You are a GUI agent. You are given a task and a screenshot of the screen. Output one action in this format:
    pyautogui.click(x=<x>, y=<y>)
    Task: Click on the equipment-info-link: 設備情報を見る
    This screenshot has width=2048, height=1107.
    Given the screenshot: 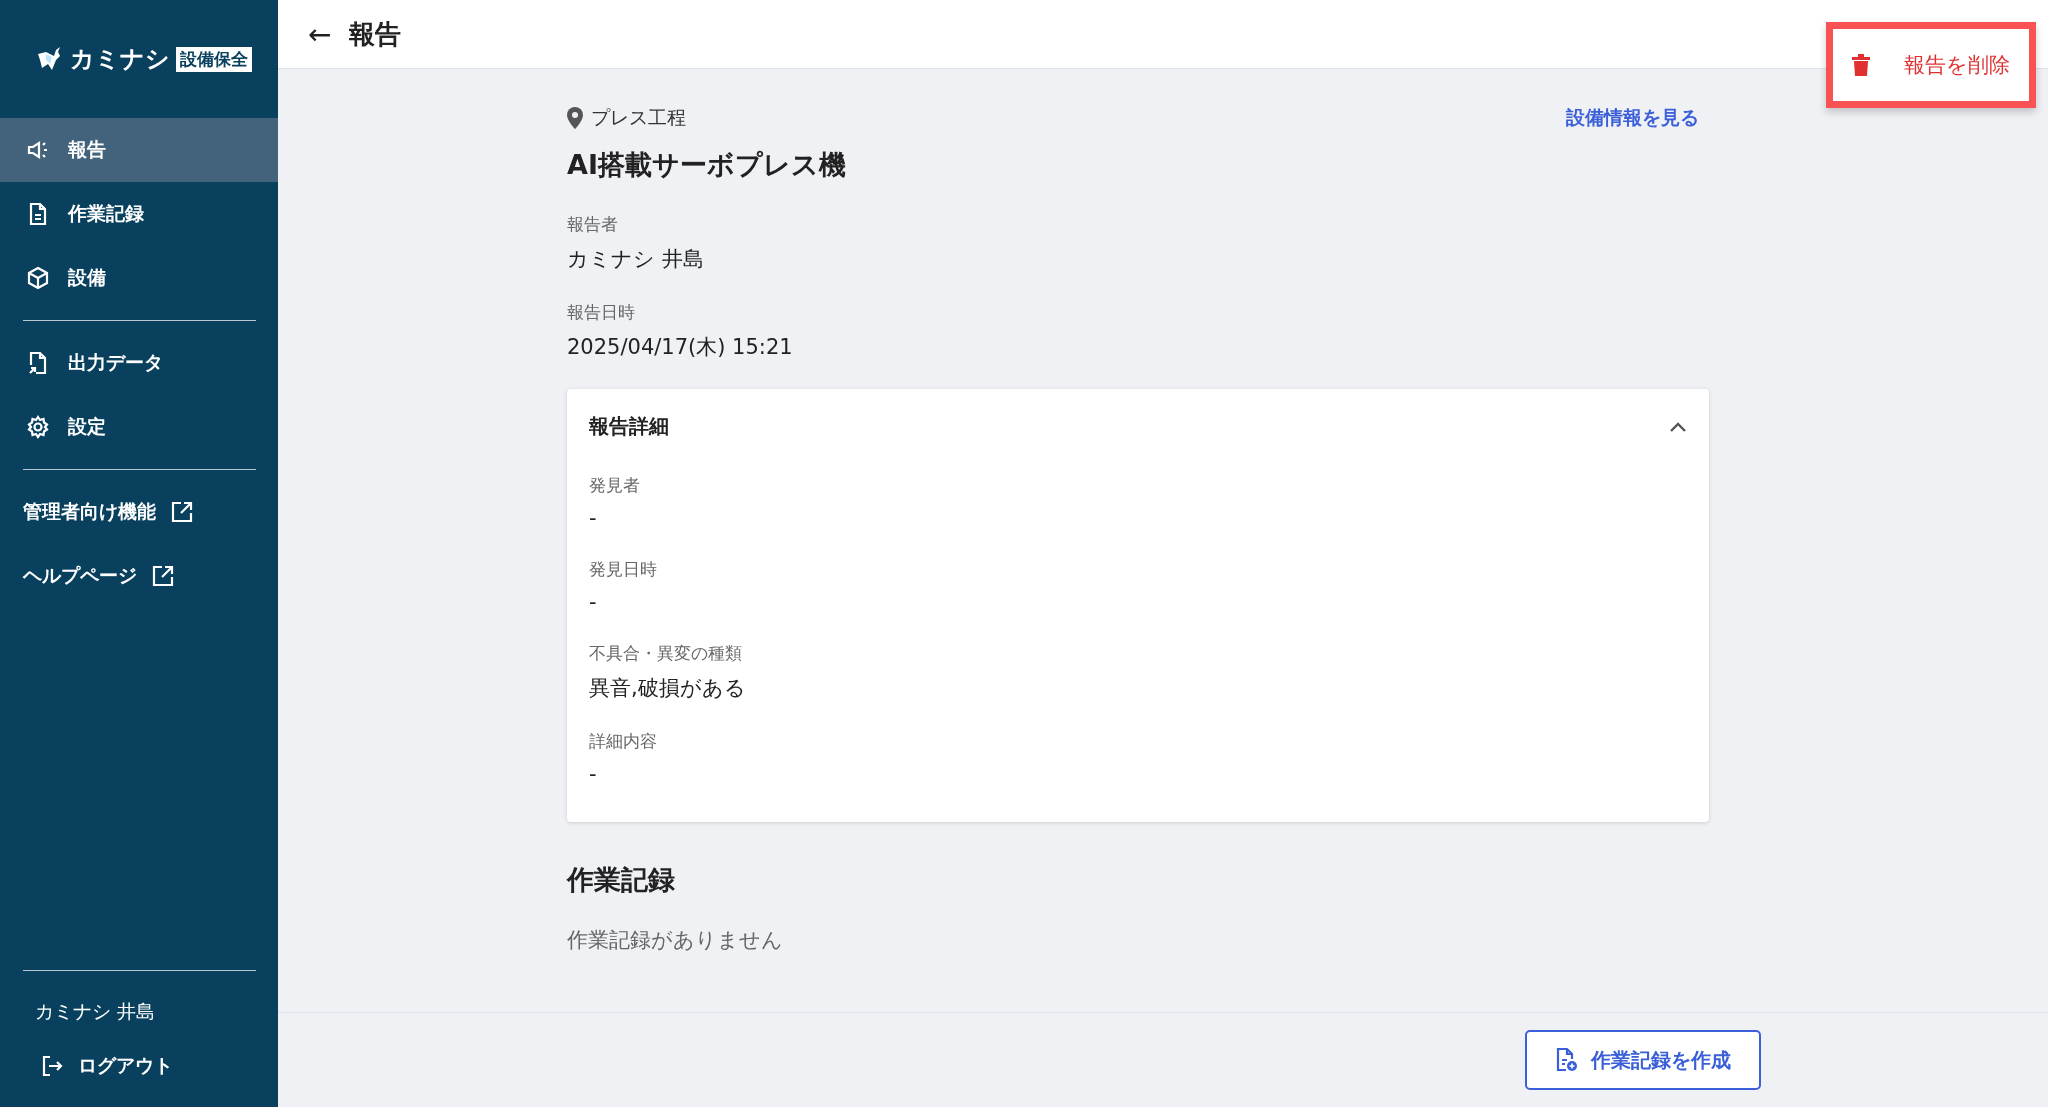 What is the action you would take?
    pyautogui.click(x=1632, y=118)
    